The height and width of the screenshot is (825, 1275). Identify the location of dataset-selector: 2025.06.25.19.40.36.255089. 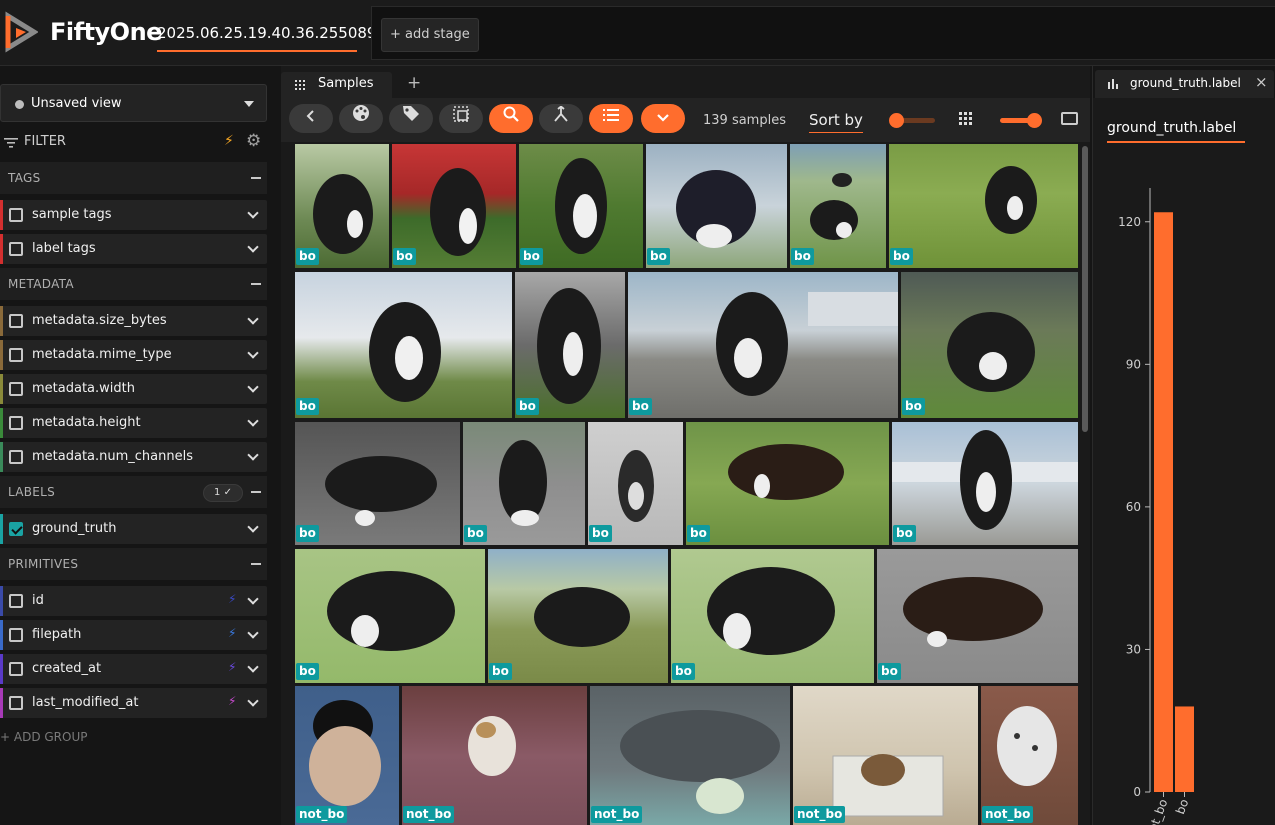
(266, 38).